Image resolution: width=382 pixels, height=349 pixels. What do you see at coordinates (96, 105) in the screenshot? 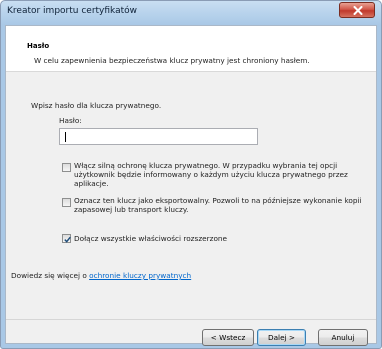
I see `password-prompt: Wpisz hasło dla klucza prywatnego.` at bounding box center [96, 105].